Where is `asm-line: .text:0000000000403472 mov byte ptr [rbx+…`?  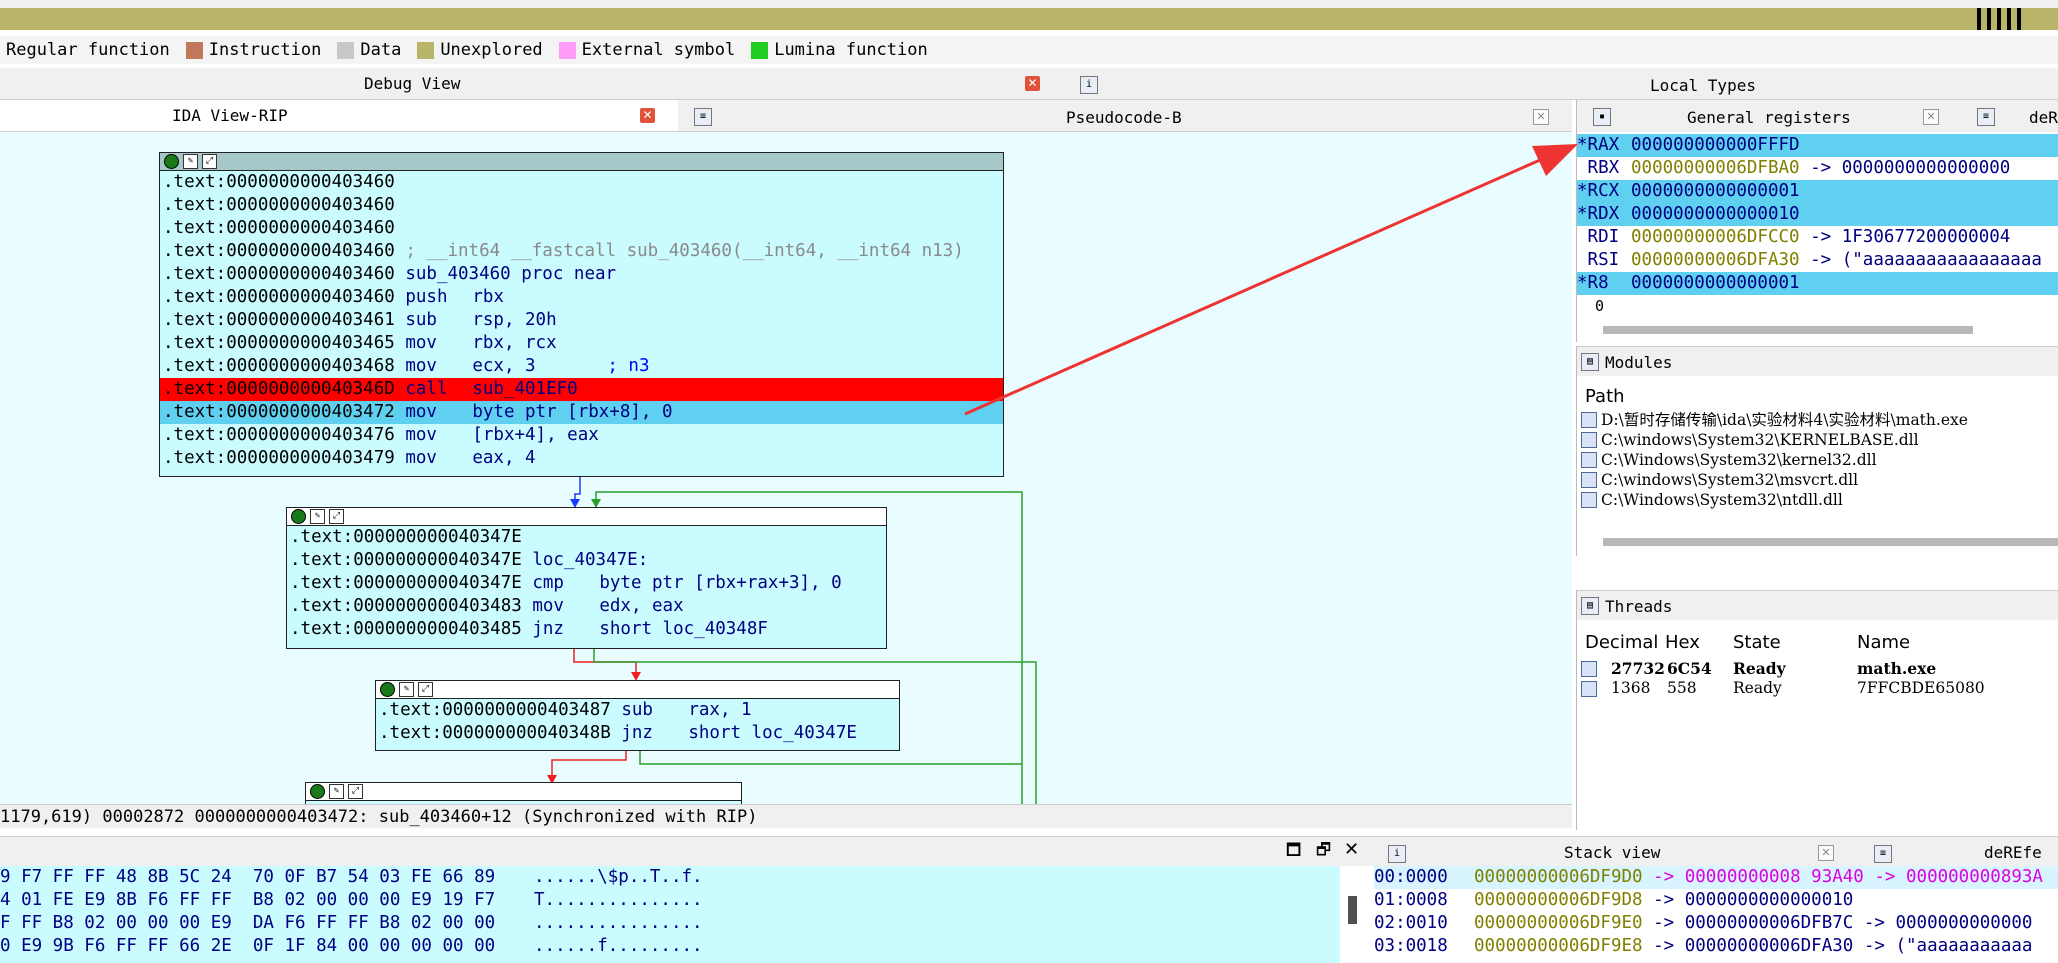 asm-line: .text:0000000000403472 mov byte ptr [rbx+… is located at coordinates (581, 412).